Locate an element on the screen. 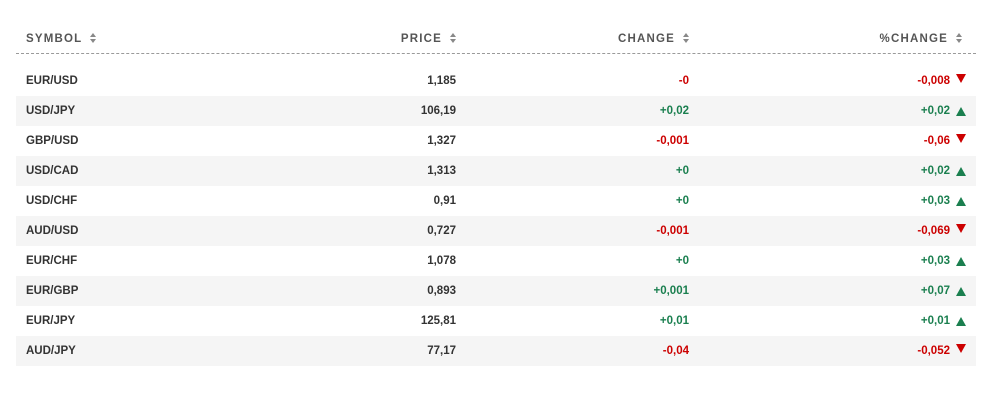 Image resolution: width=1008 pixels, height=394 pixels. symbol-cell: EUR/GBP is located at coordinates (76, 291).